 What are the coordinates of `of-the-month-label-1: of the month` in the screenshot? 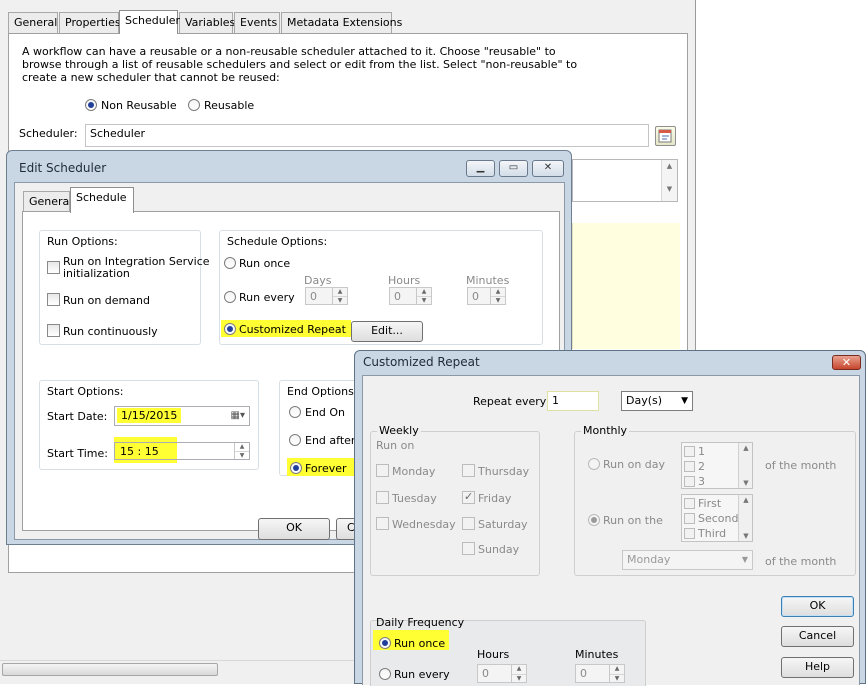 It's located at (801, 465).